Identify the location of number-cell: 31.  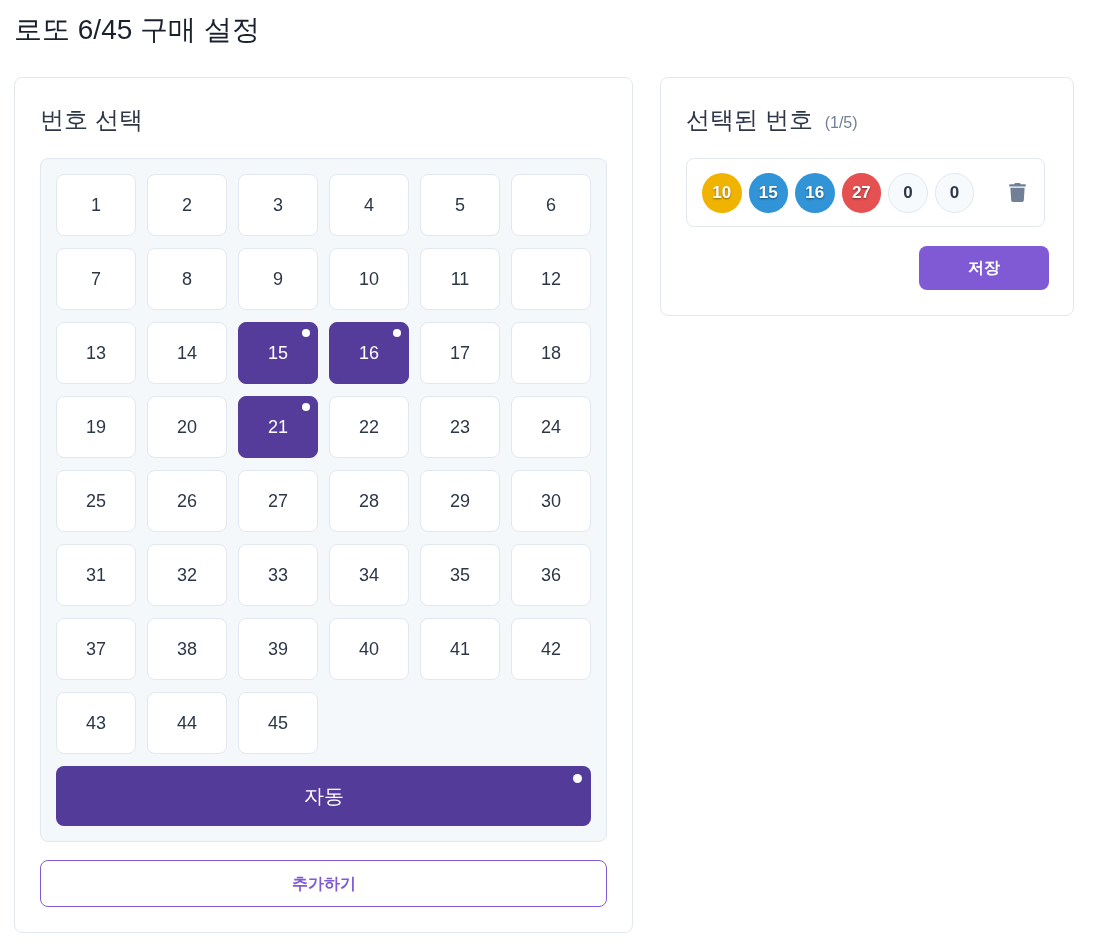
(96, 575).